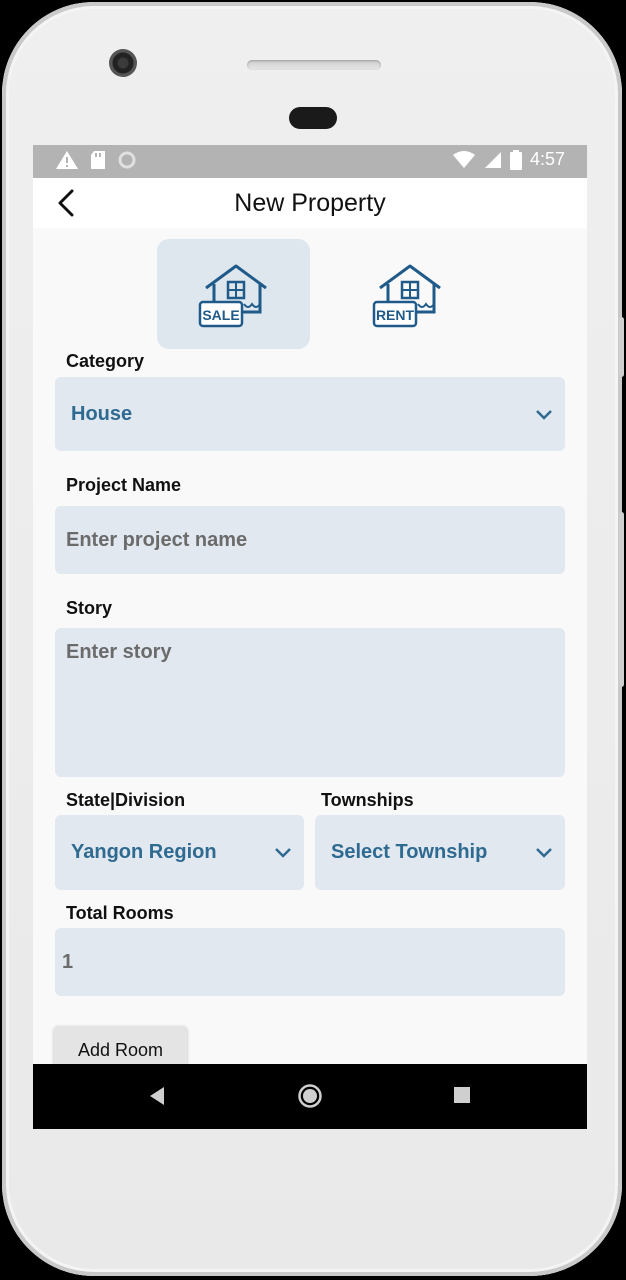  What do you see at coordinates (515, 159) in the screenshot?
I see `battery-icon` at bounding box center [515, 159].